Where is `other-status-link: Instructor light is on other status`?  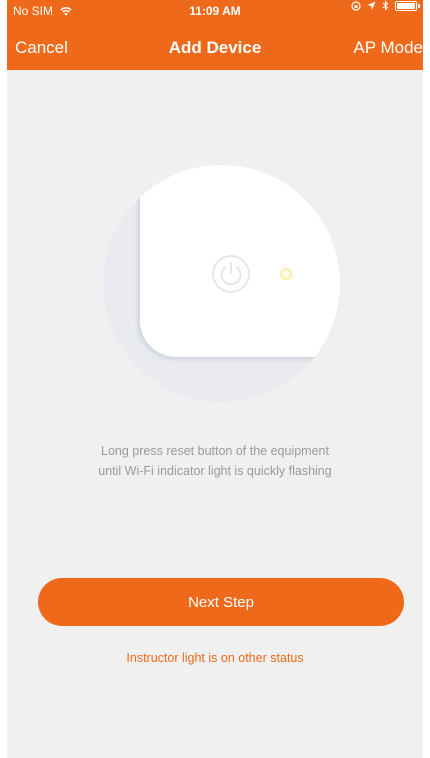 other-status-link: Instructor light is on other status is located at coordinates (215, 658).